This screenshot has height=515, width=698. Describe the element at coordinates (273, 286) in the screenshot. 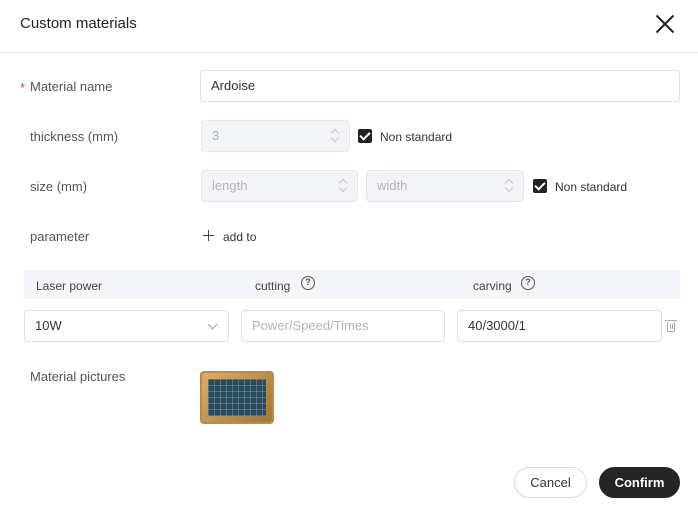

I see `header-cutting: cutting` at that location.